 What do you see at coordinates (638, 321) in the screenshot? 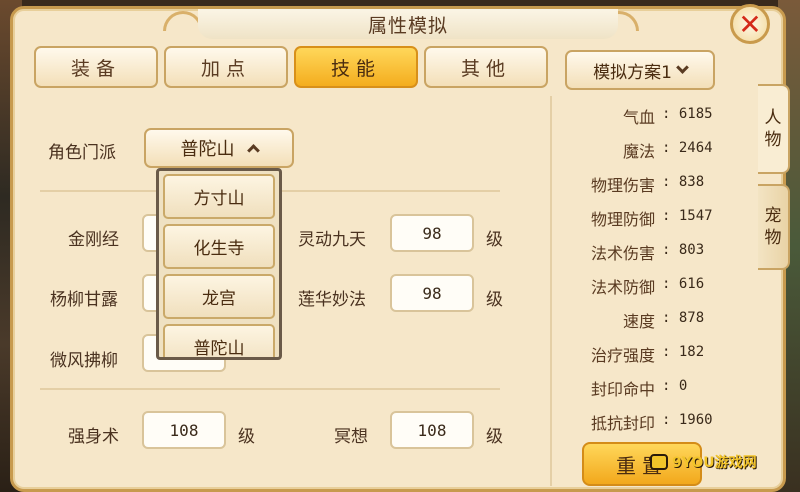
I see `stat-name: 速度` at bounding box center [638, 321].